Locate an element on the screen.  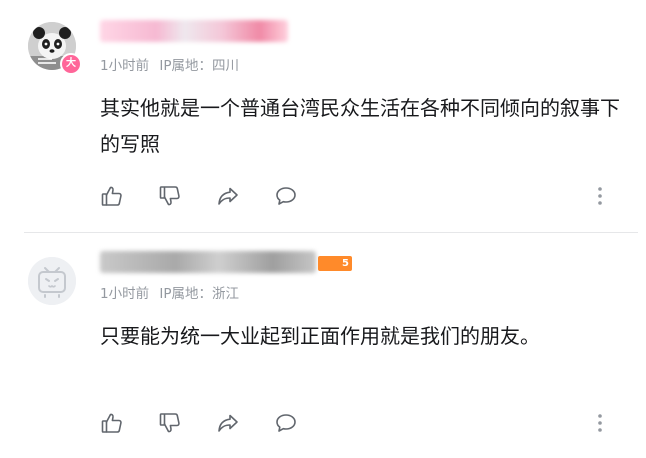
user-level-badge: 5 is located at coordinates (335, 263).